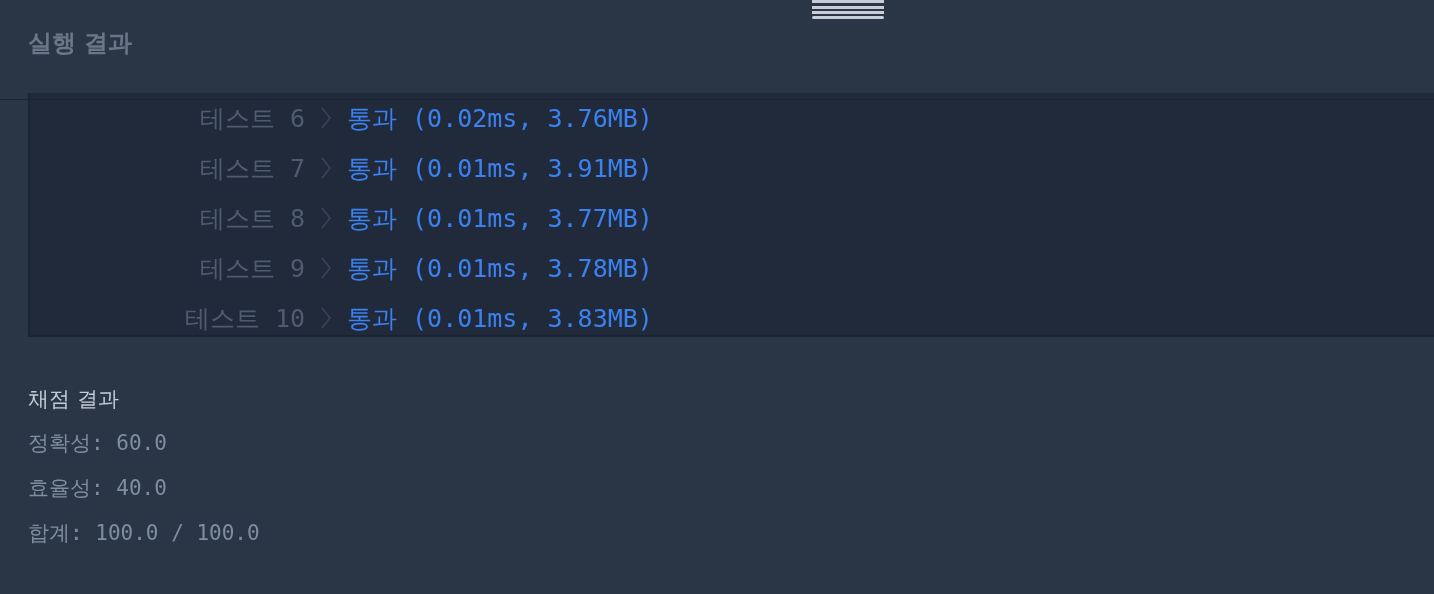 The height and width of the screenshot is (594, 1434). I want to click on test-result: 통과 (0.01ms, 3.77MB), so click(500, 218).